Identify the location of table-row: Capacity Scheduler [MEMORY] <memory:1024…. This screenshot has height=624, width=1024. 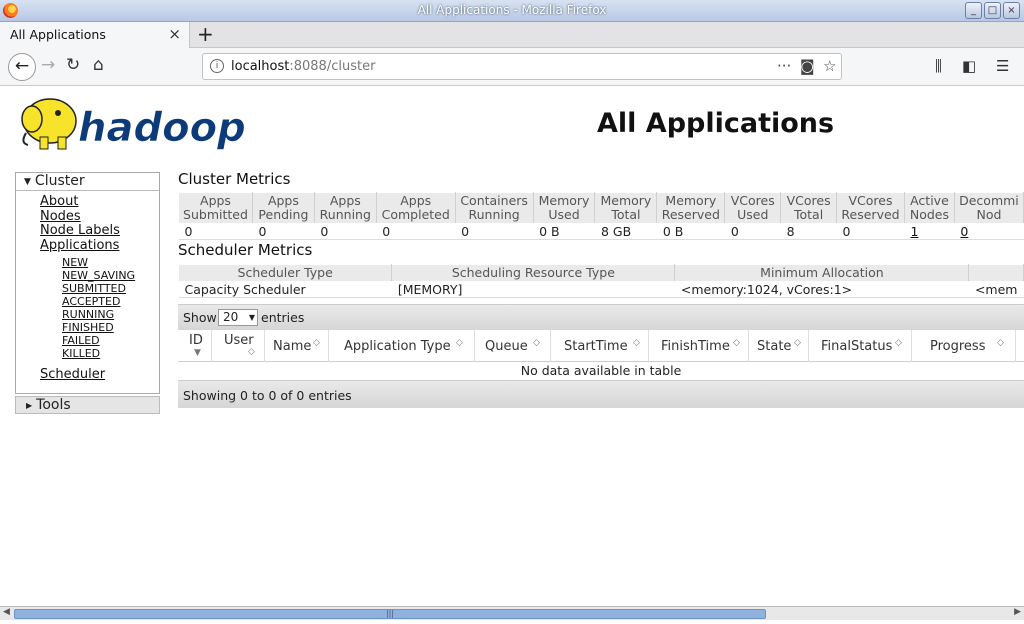
(601, 289).